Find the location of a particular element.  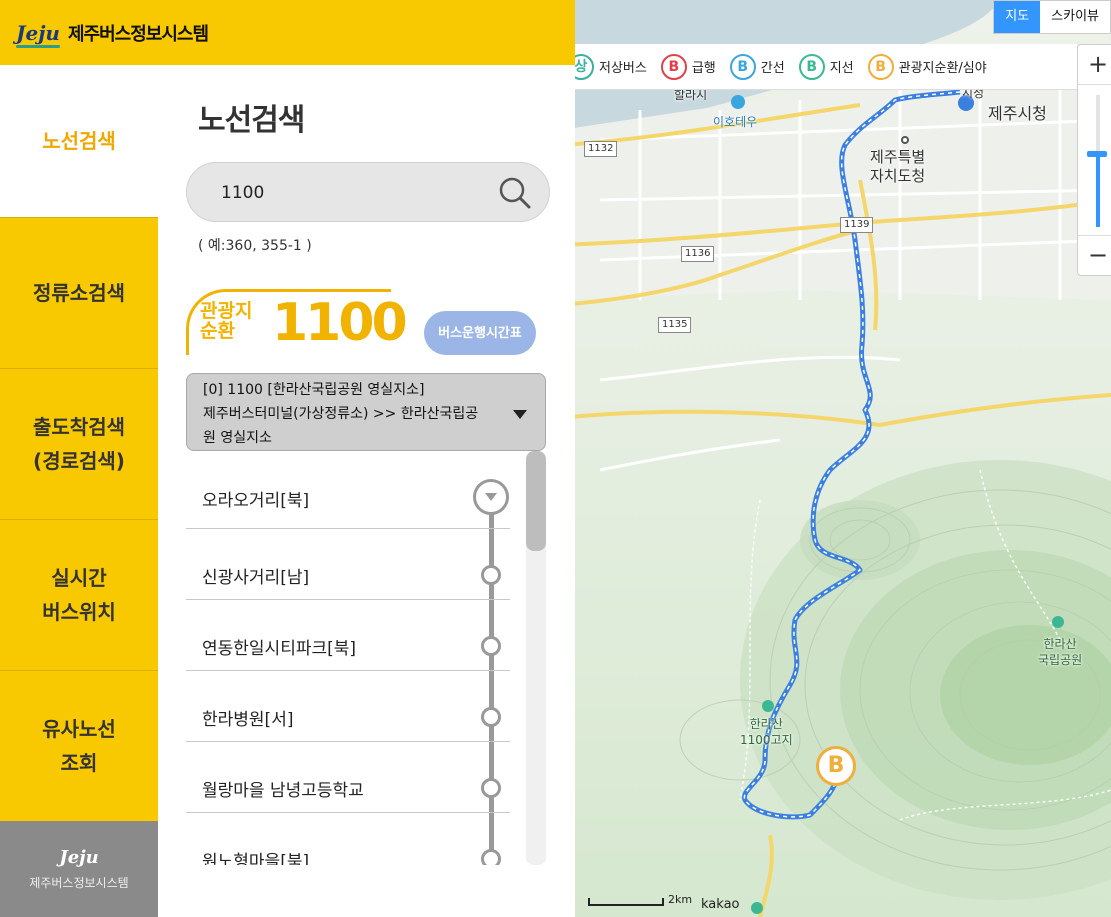

nav-label-realtime-bus: 실시간 버스위치 is located at coordinates (79, 595).